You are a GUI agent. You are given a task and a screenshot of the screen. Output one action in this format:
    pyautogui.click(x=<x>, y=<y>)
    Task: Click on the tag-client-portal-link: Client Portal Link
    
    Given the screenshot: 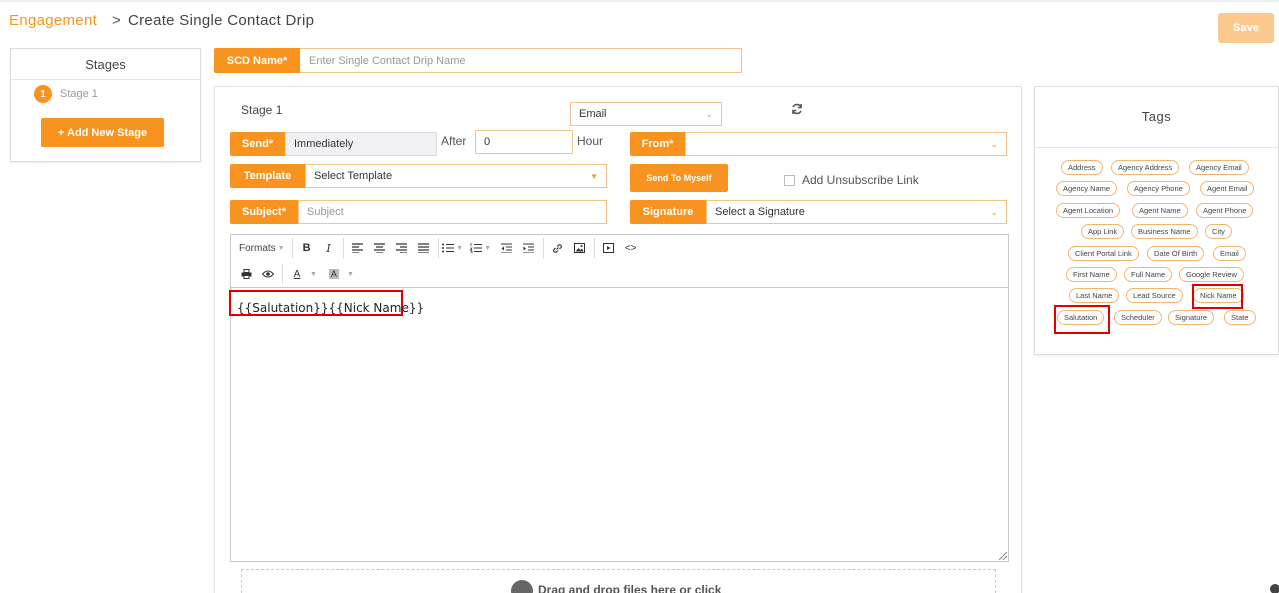 What is the action you would take?
    pyautogui.click(x=1103, y=253)
    